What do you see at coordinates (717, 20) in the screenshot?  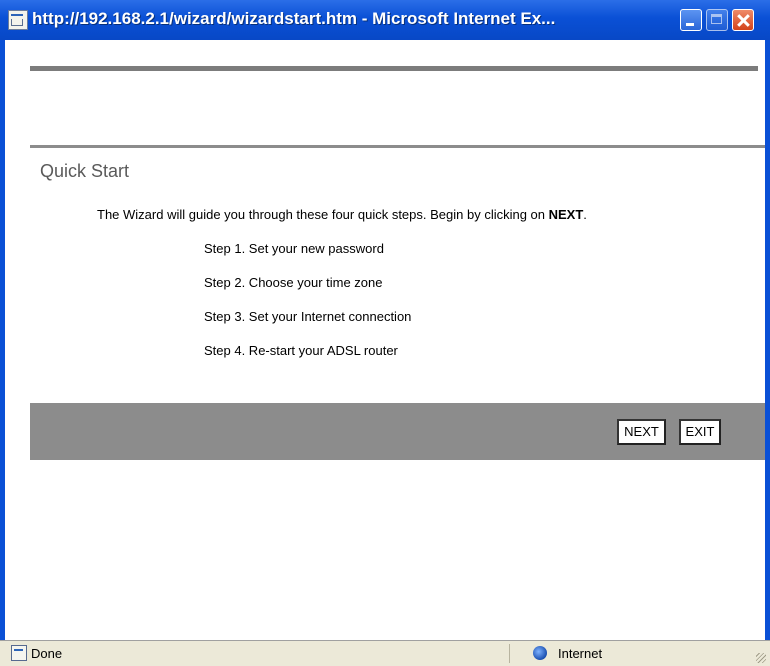 I see `maximize-button` at bounding box center [717, 20].